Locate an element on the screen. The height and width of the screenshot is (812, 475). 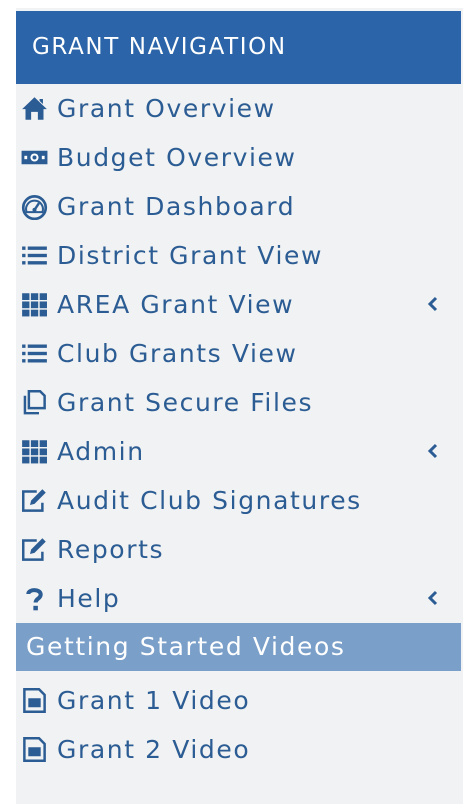
nav-item-admin: Admin is located at coordinates (238, 451).